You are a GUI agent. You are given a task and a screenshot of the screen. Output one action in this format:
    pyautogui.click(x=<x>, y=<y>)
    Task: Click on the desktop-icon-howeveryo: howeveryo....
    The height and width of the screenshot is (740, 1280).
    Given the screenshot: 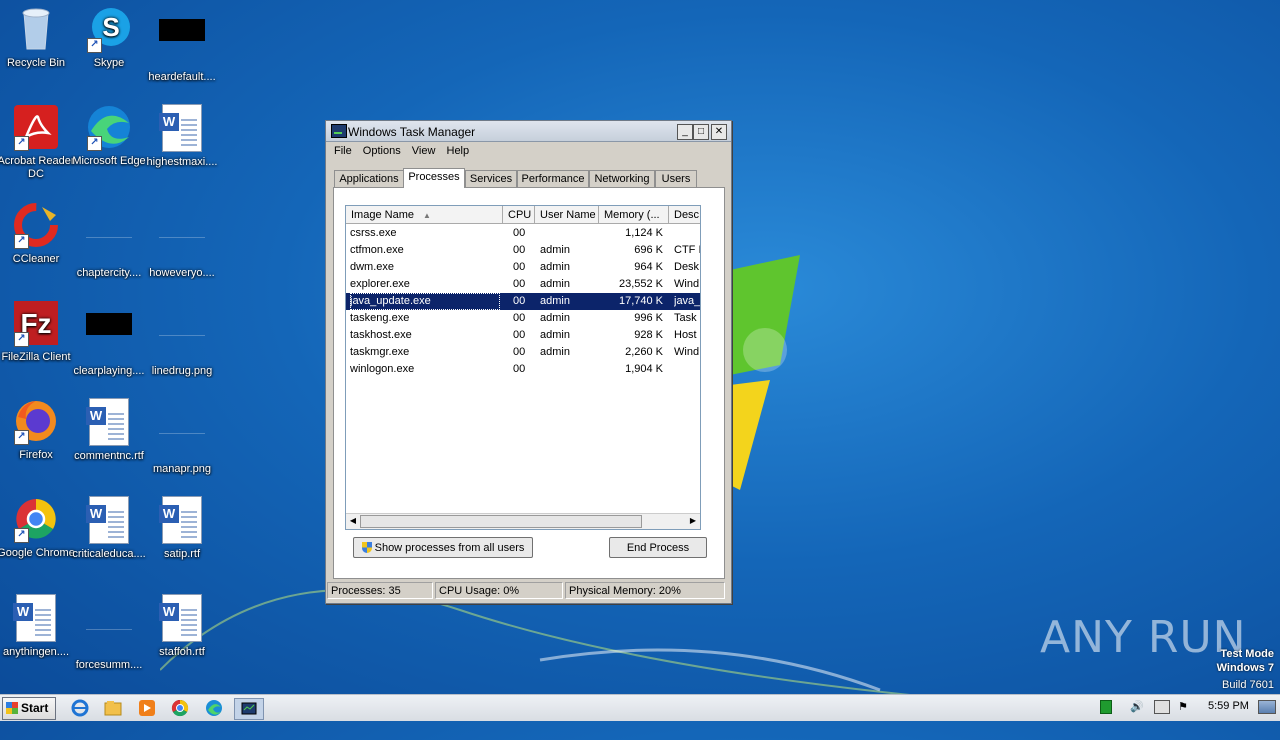 What is the action you would take?
    pyautogui.click(x=182, y=240)
    